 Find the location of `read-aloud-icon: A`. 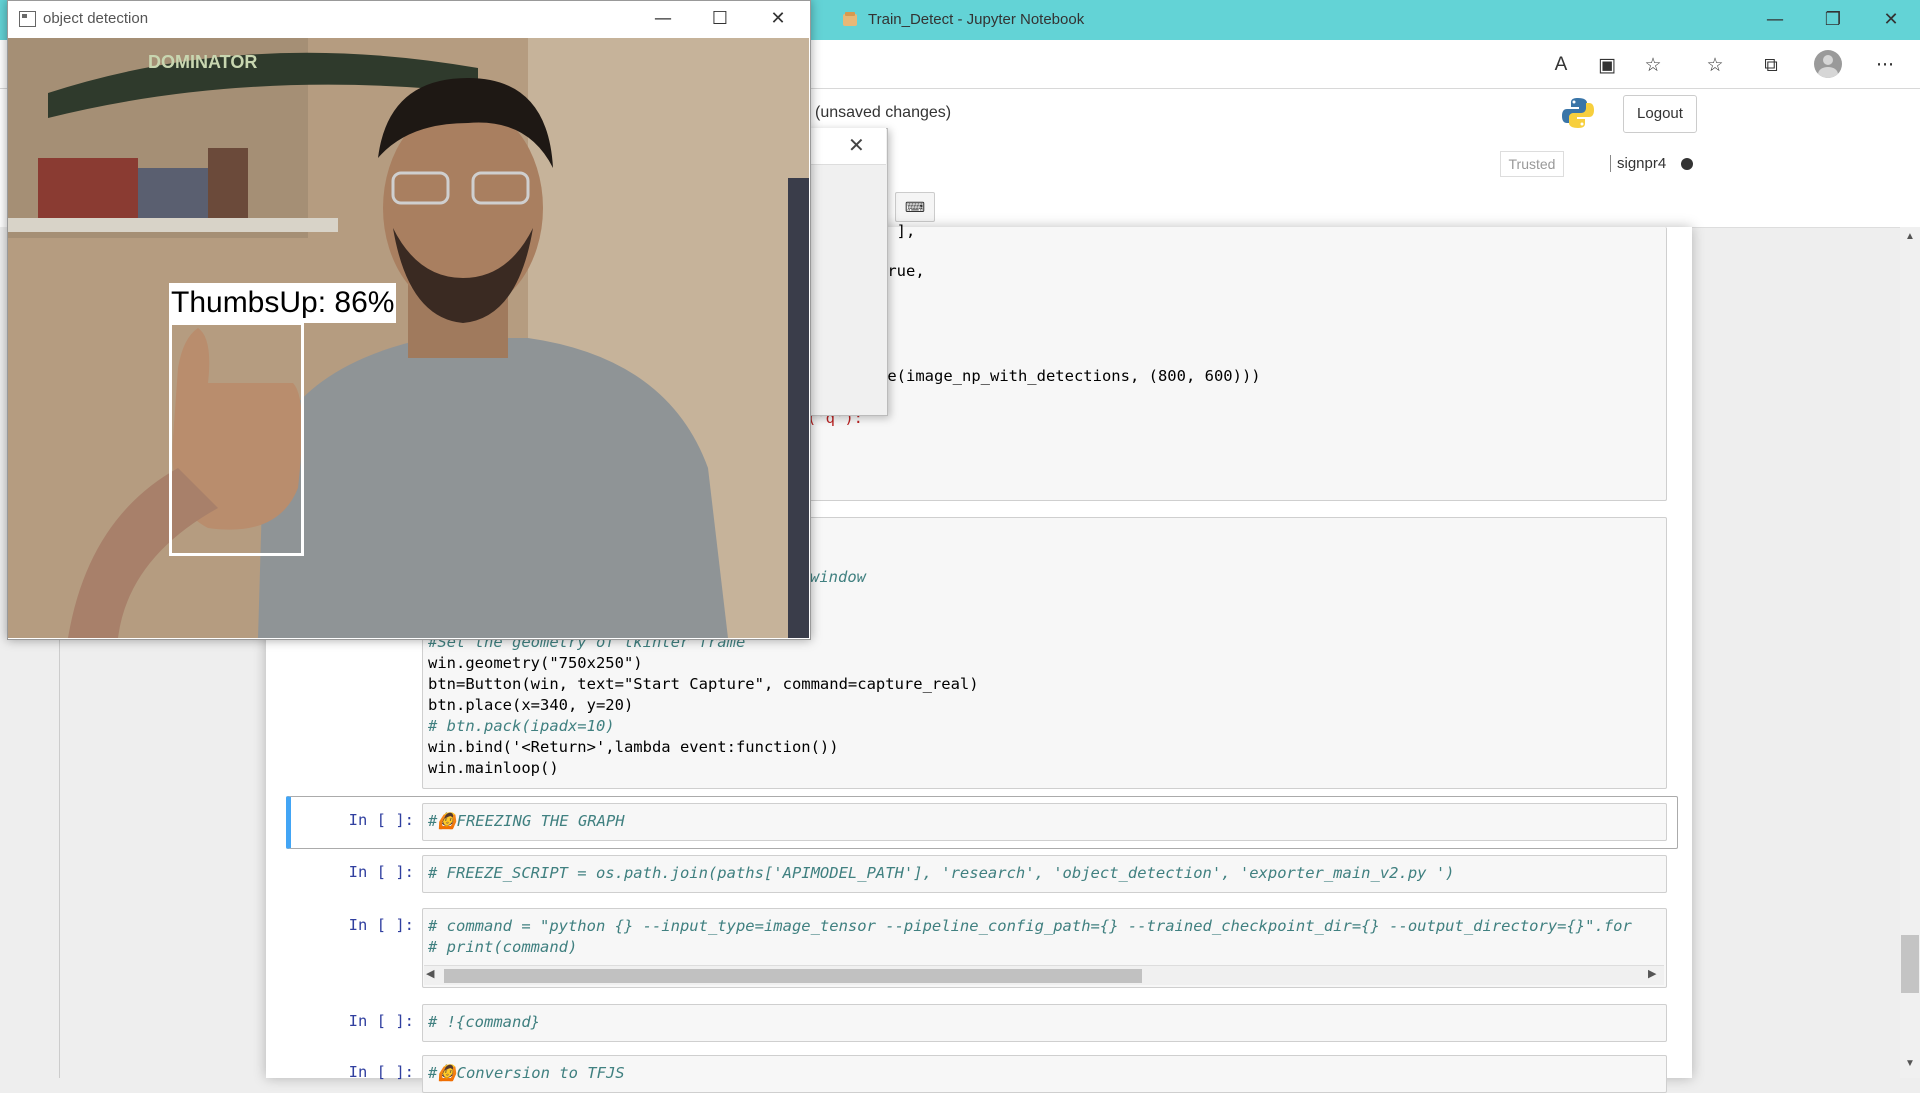

read-aloud-icon: A is located at coordinates (1561, 65).